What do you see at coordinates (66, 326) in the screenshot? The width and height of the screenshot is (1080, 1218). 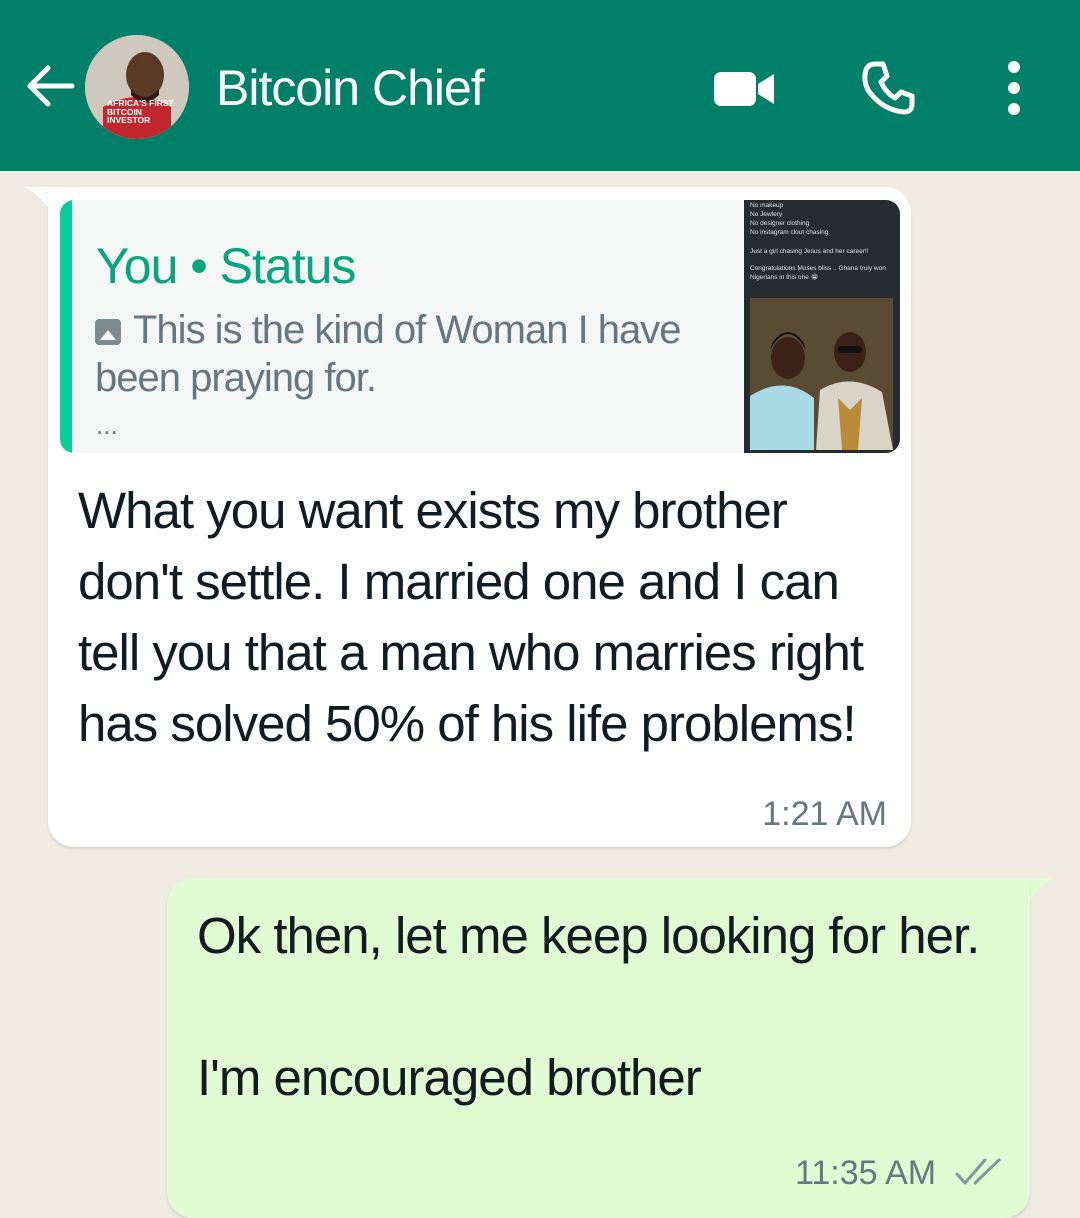 I see `quote-accent-bar` at bounding box center [66, 326].